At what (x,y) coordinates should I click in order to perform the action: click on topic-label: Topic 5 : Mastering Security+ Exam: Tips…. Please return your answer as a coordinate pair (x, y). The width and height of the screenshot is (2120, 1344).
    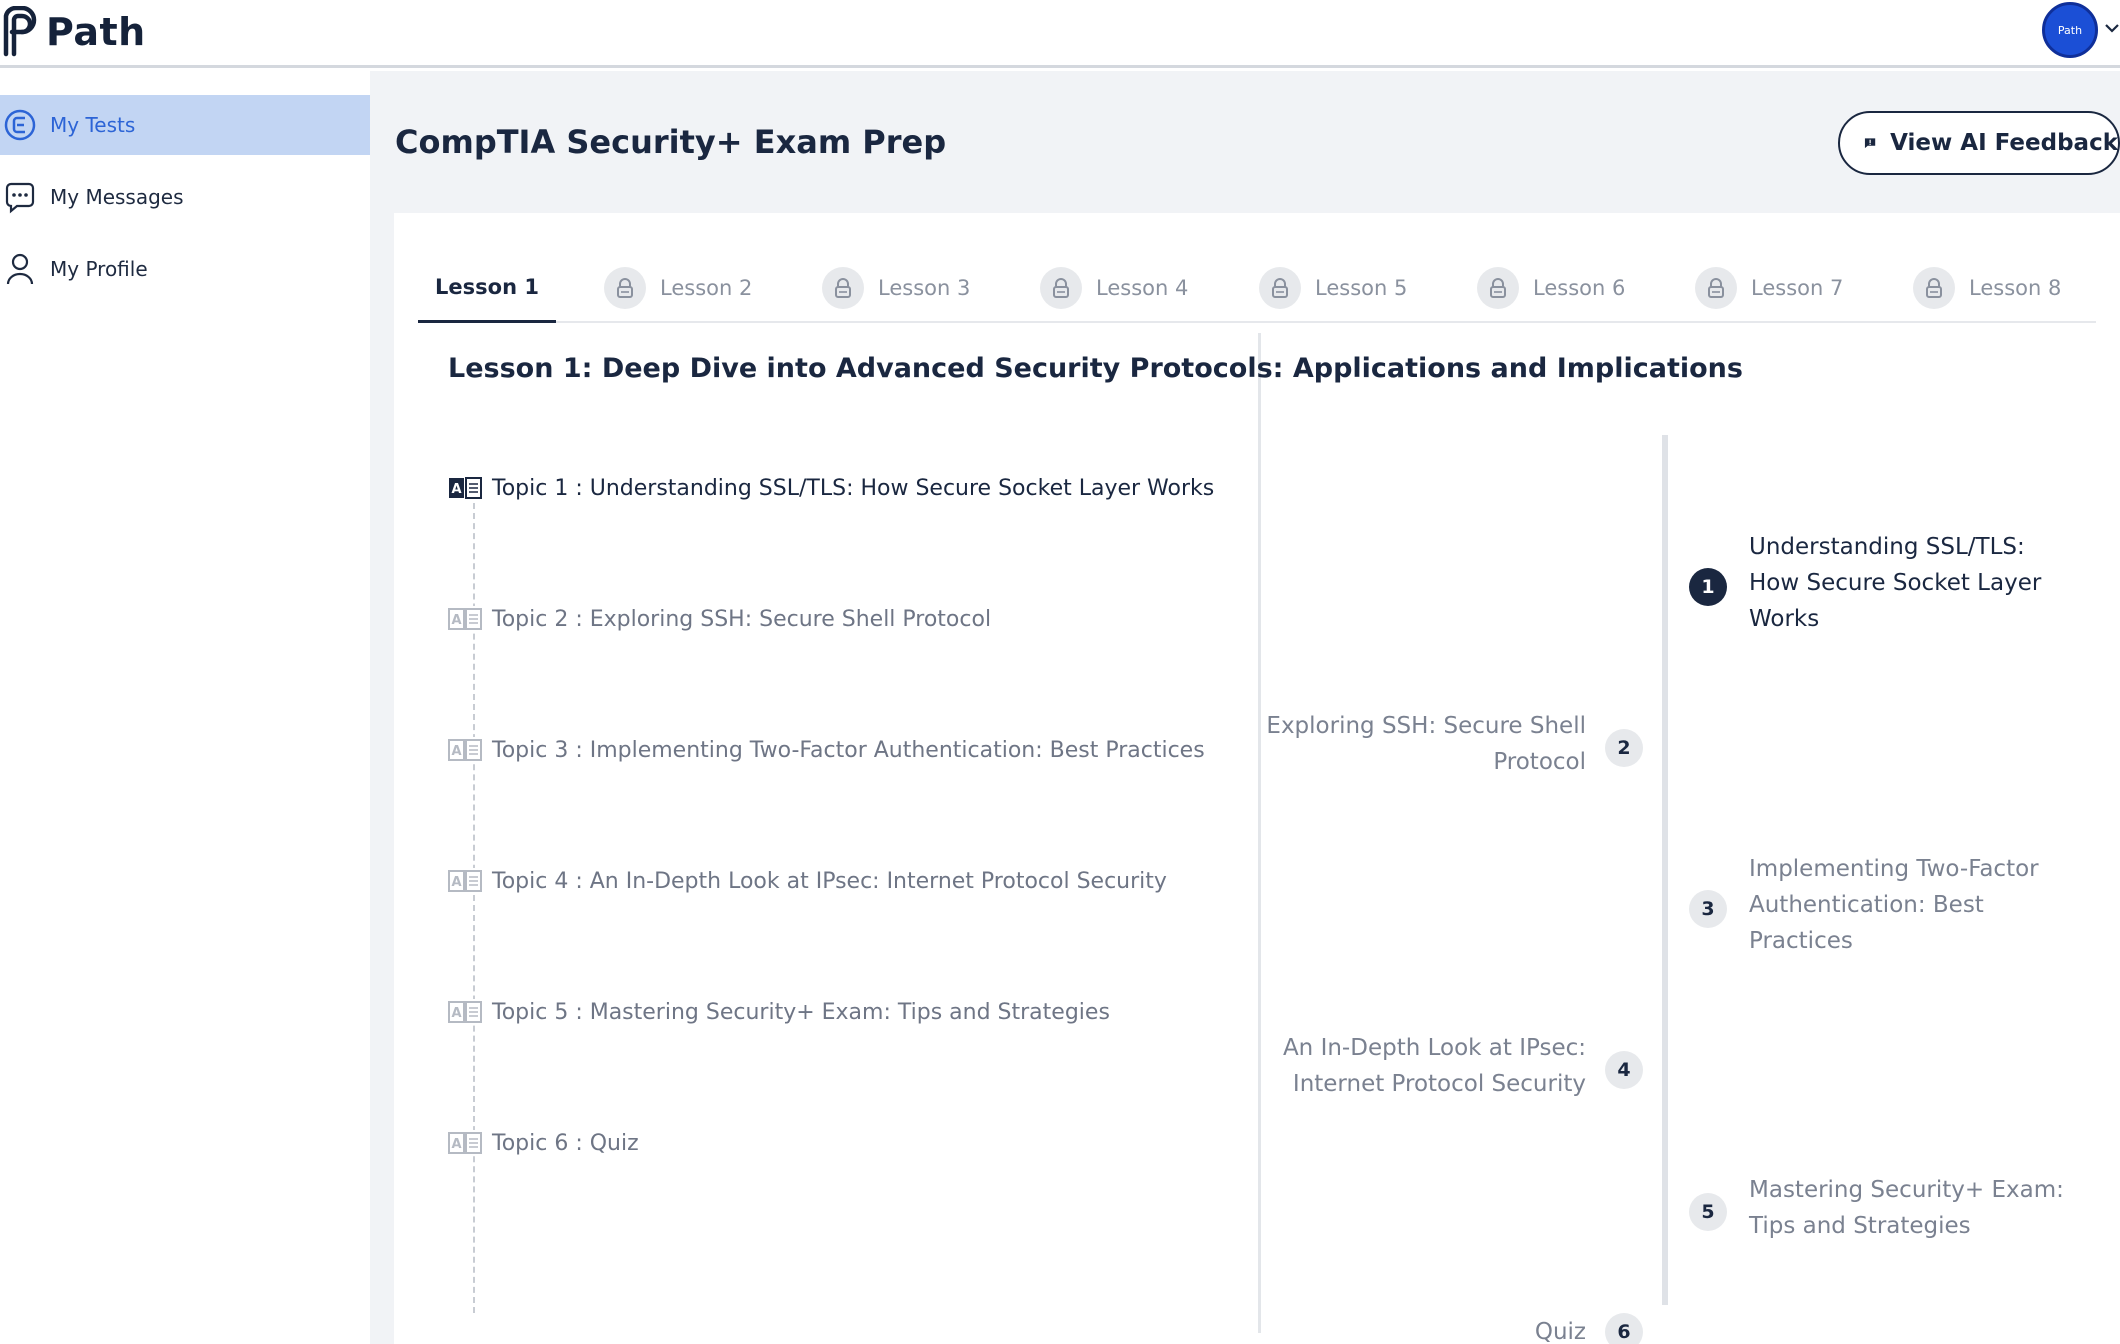
    Looking at the image, I should click on (801, 1012).